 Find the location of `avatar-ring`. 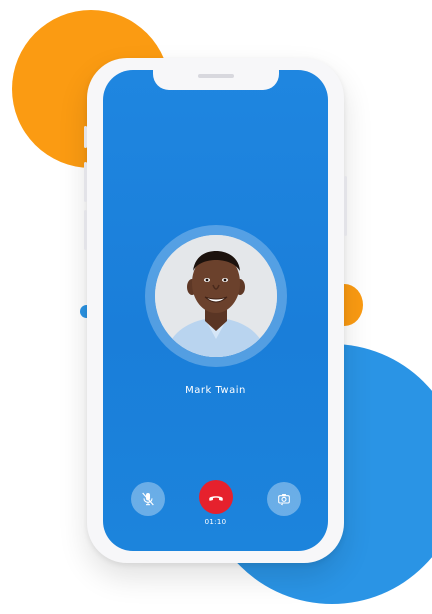

avatar-ring is located at coordinates (215, 296).